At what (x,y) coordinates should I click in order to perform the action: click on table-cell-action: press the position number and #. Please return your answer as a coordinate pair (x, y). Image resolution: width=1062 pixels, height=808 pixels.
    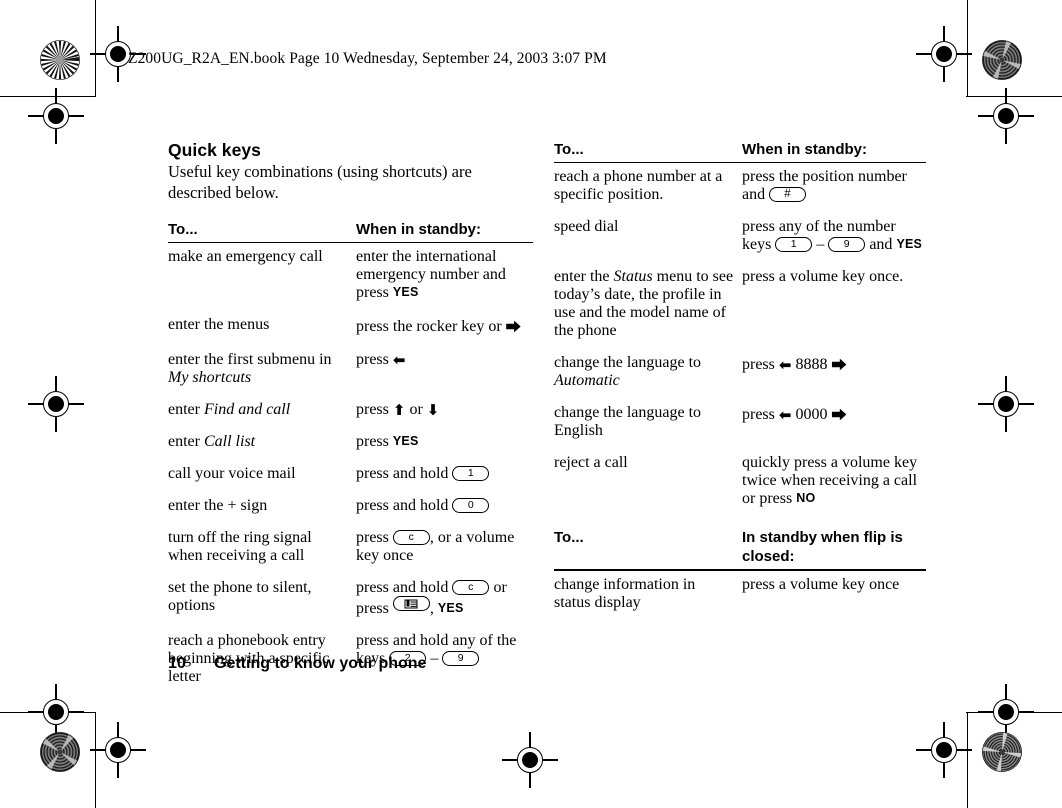
    Looking at the image, I should click on (824, 186).